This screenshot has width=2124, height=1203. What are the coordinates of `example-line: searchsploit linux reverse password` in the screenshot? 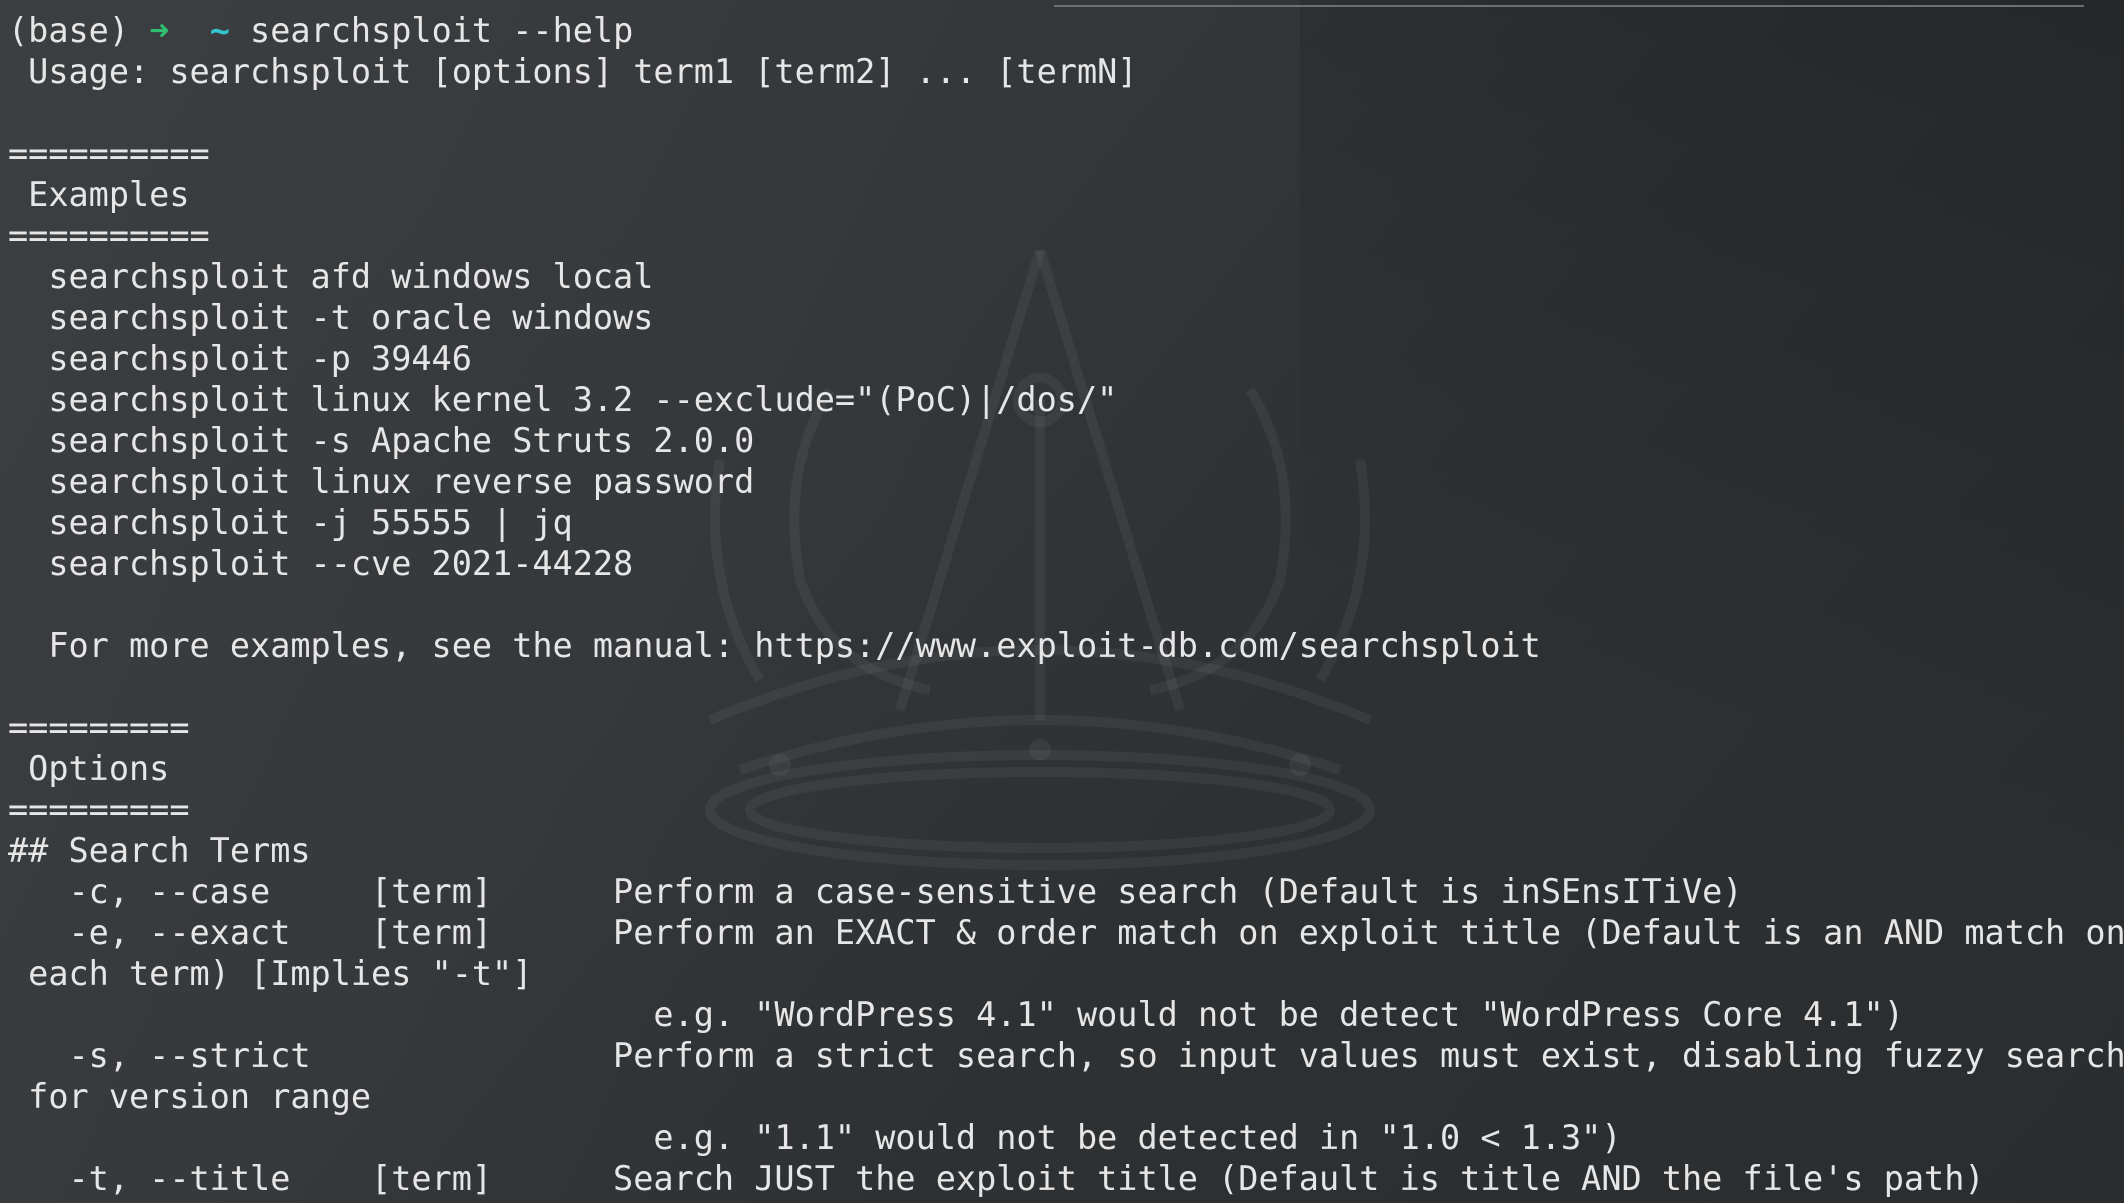 It's located at (381, 481).